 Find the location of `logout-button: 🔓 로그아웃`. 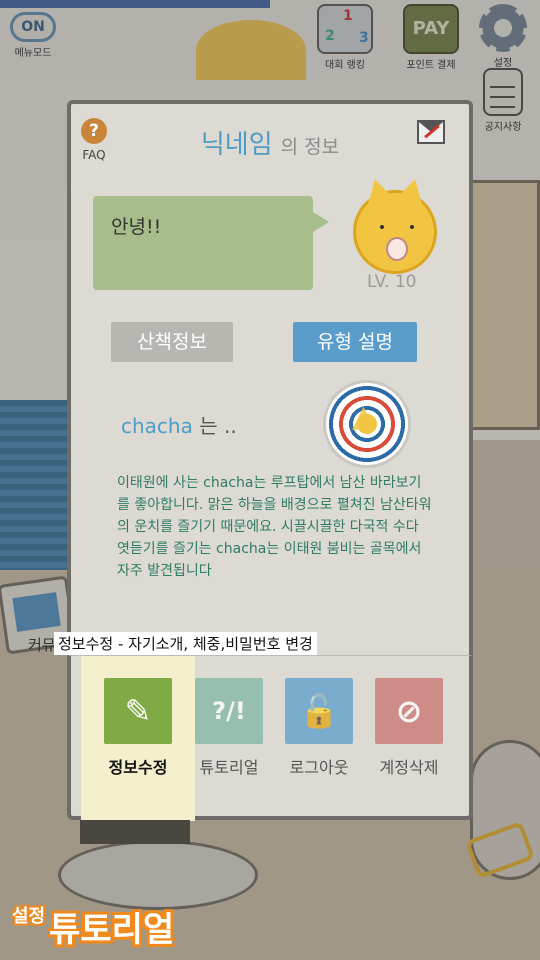

logout-button: 🔓 로그아웃 is located at coordinates (319, 728).